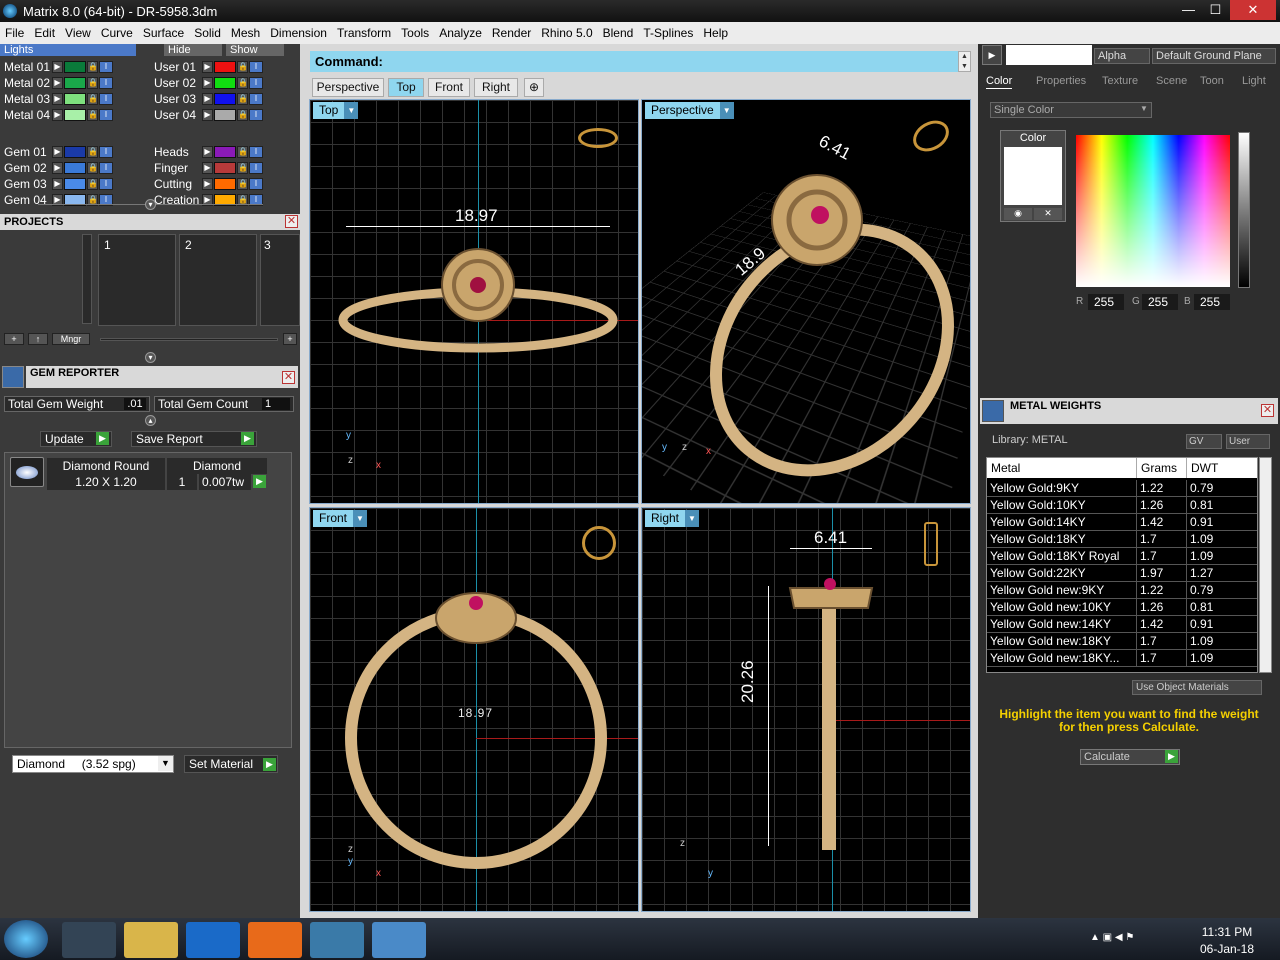 This screenshot has width=1280, height=960. Describe the element at coordinates (1112, 937) in the screenshot. I see `tray-icons: ▲ ▣ ◀ ⚑` at that location.